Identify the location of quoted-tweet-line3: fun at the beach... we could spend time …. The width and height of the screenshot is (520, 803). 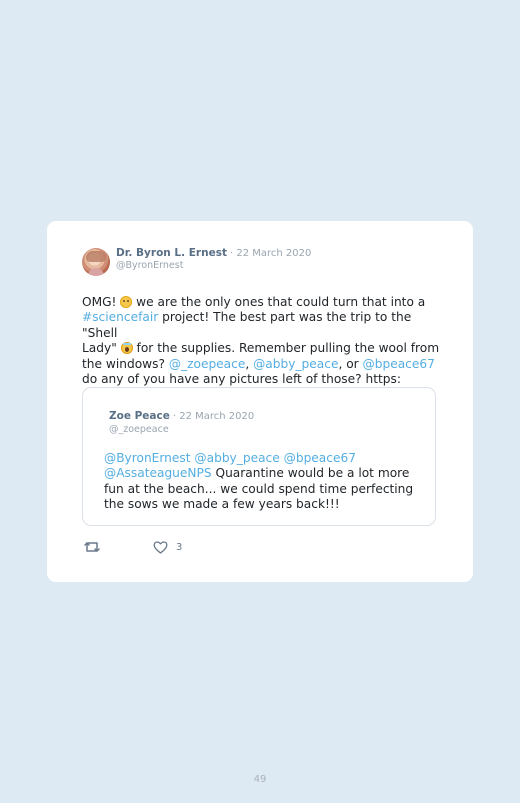
(259, 488).